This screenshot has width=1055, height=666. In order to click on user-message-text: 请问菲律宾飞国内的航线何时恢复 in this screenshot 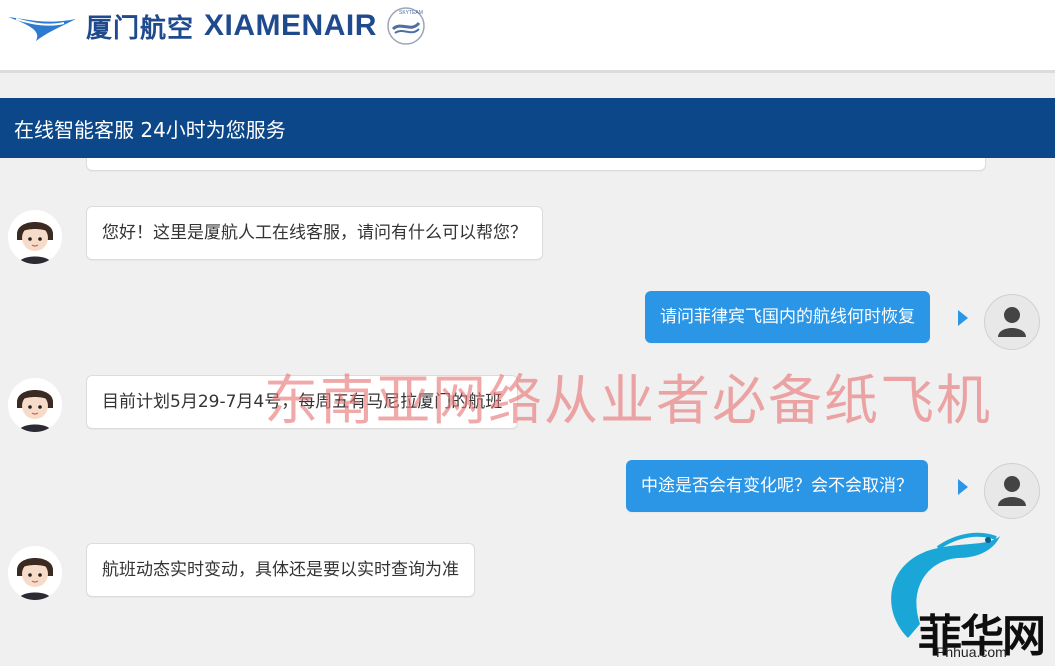, I will do `click(787, 317)`.